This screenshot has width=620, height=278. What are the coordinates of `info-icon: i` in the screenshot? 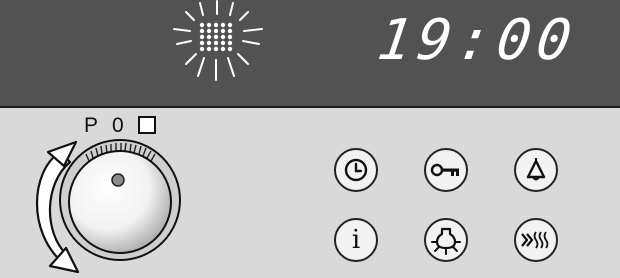 It's located at (356, 240).